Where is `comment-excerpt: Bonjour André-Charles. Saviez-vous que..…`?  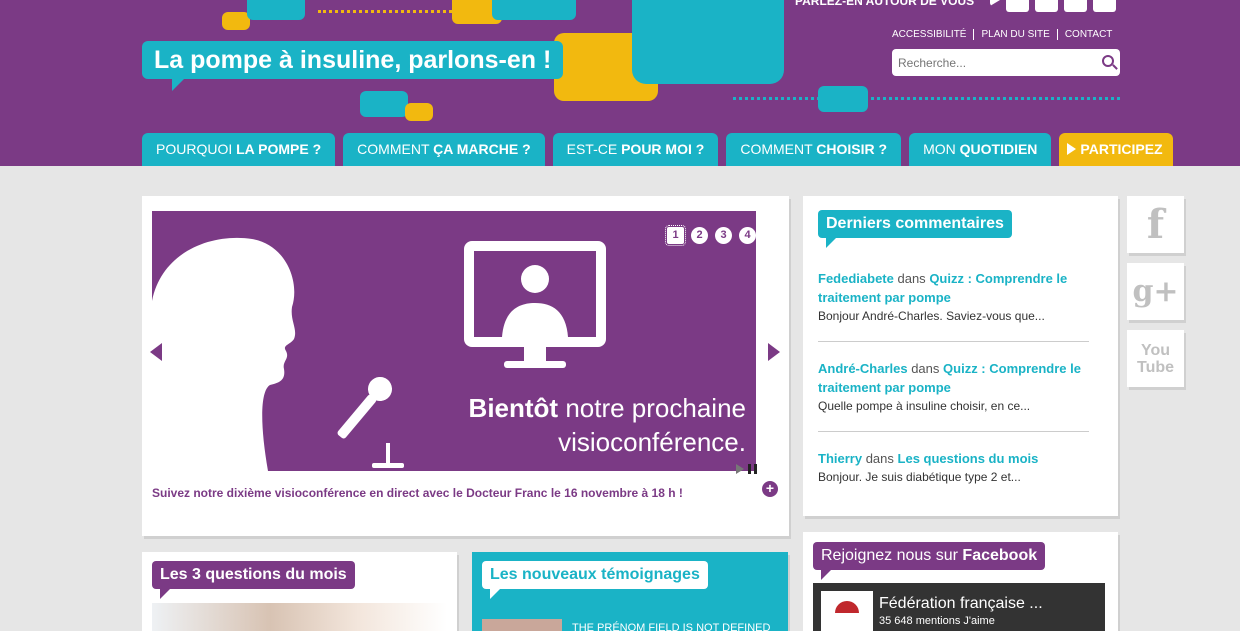 comment-excerpt: Bonjour André-Charles. Saviez-vous que..… is located at coordinates (931, 316).